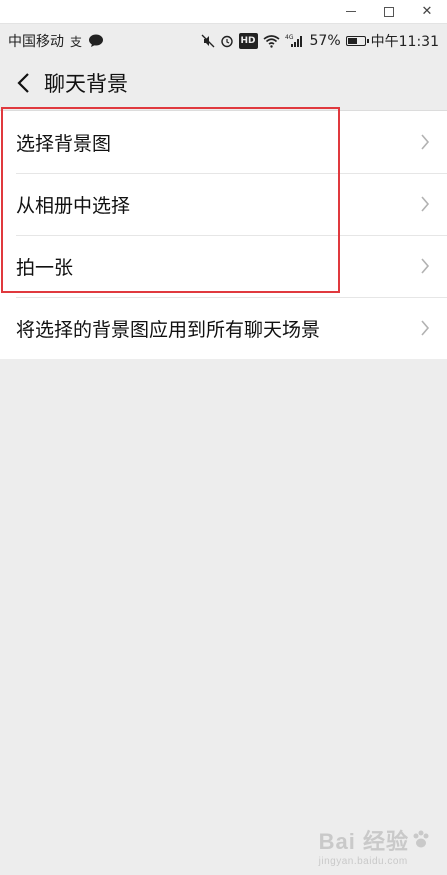 Image resolution: width=447 pixels, height=875 pixels. I want to click on svg-text: 4G, so click(289, 37).